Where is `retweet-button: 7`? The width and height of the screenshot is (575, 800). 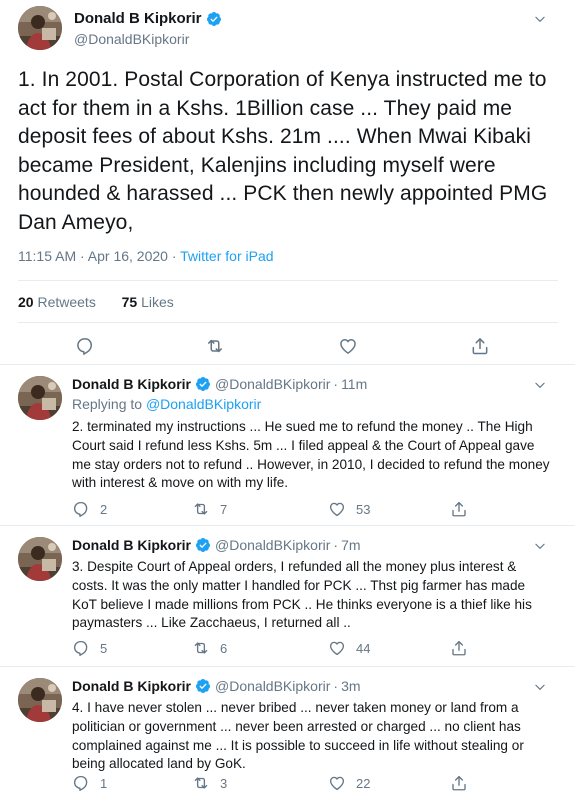
retweet-button: 7 is located at coordinates (209, 509).